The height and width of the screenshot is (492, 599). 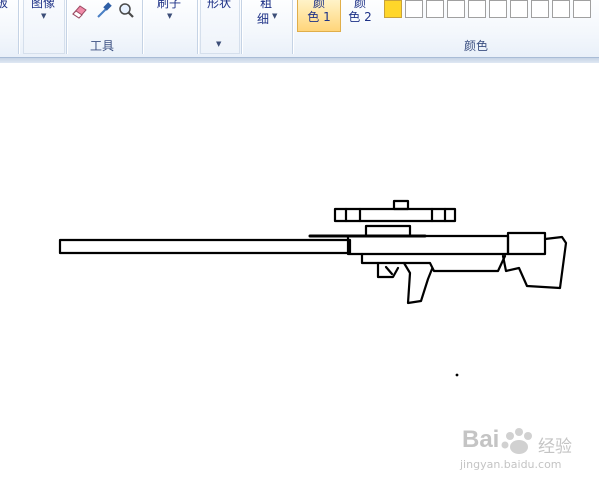 What do you see at coordinates (219, 5) in the screenshot?
I see `shapes-label: 形状` at bounding box center [219, 5].